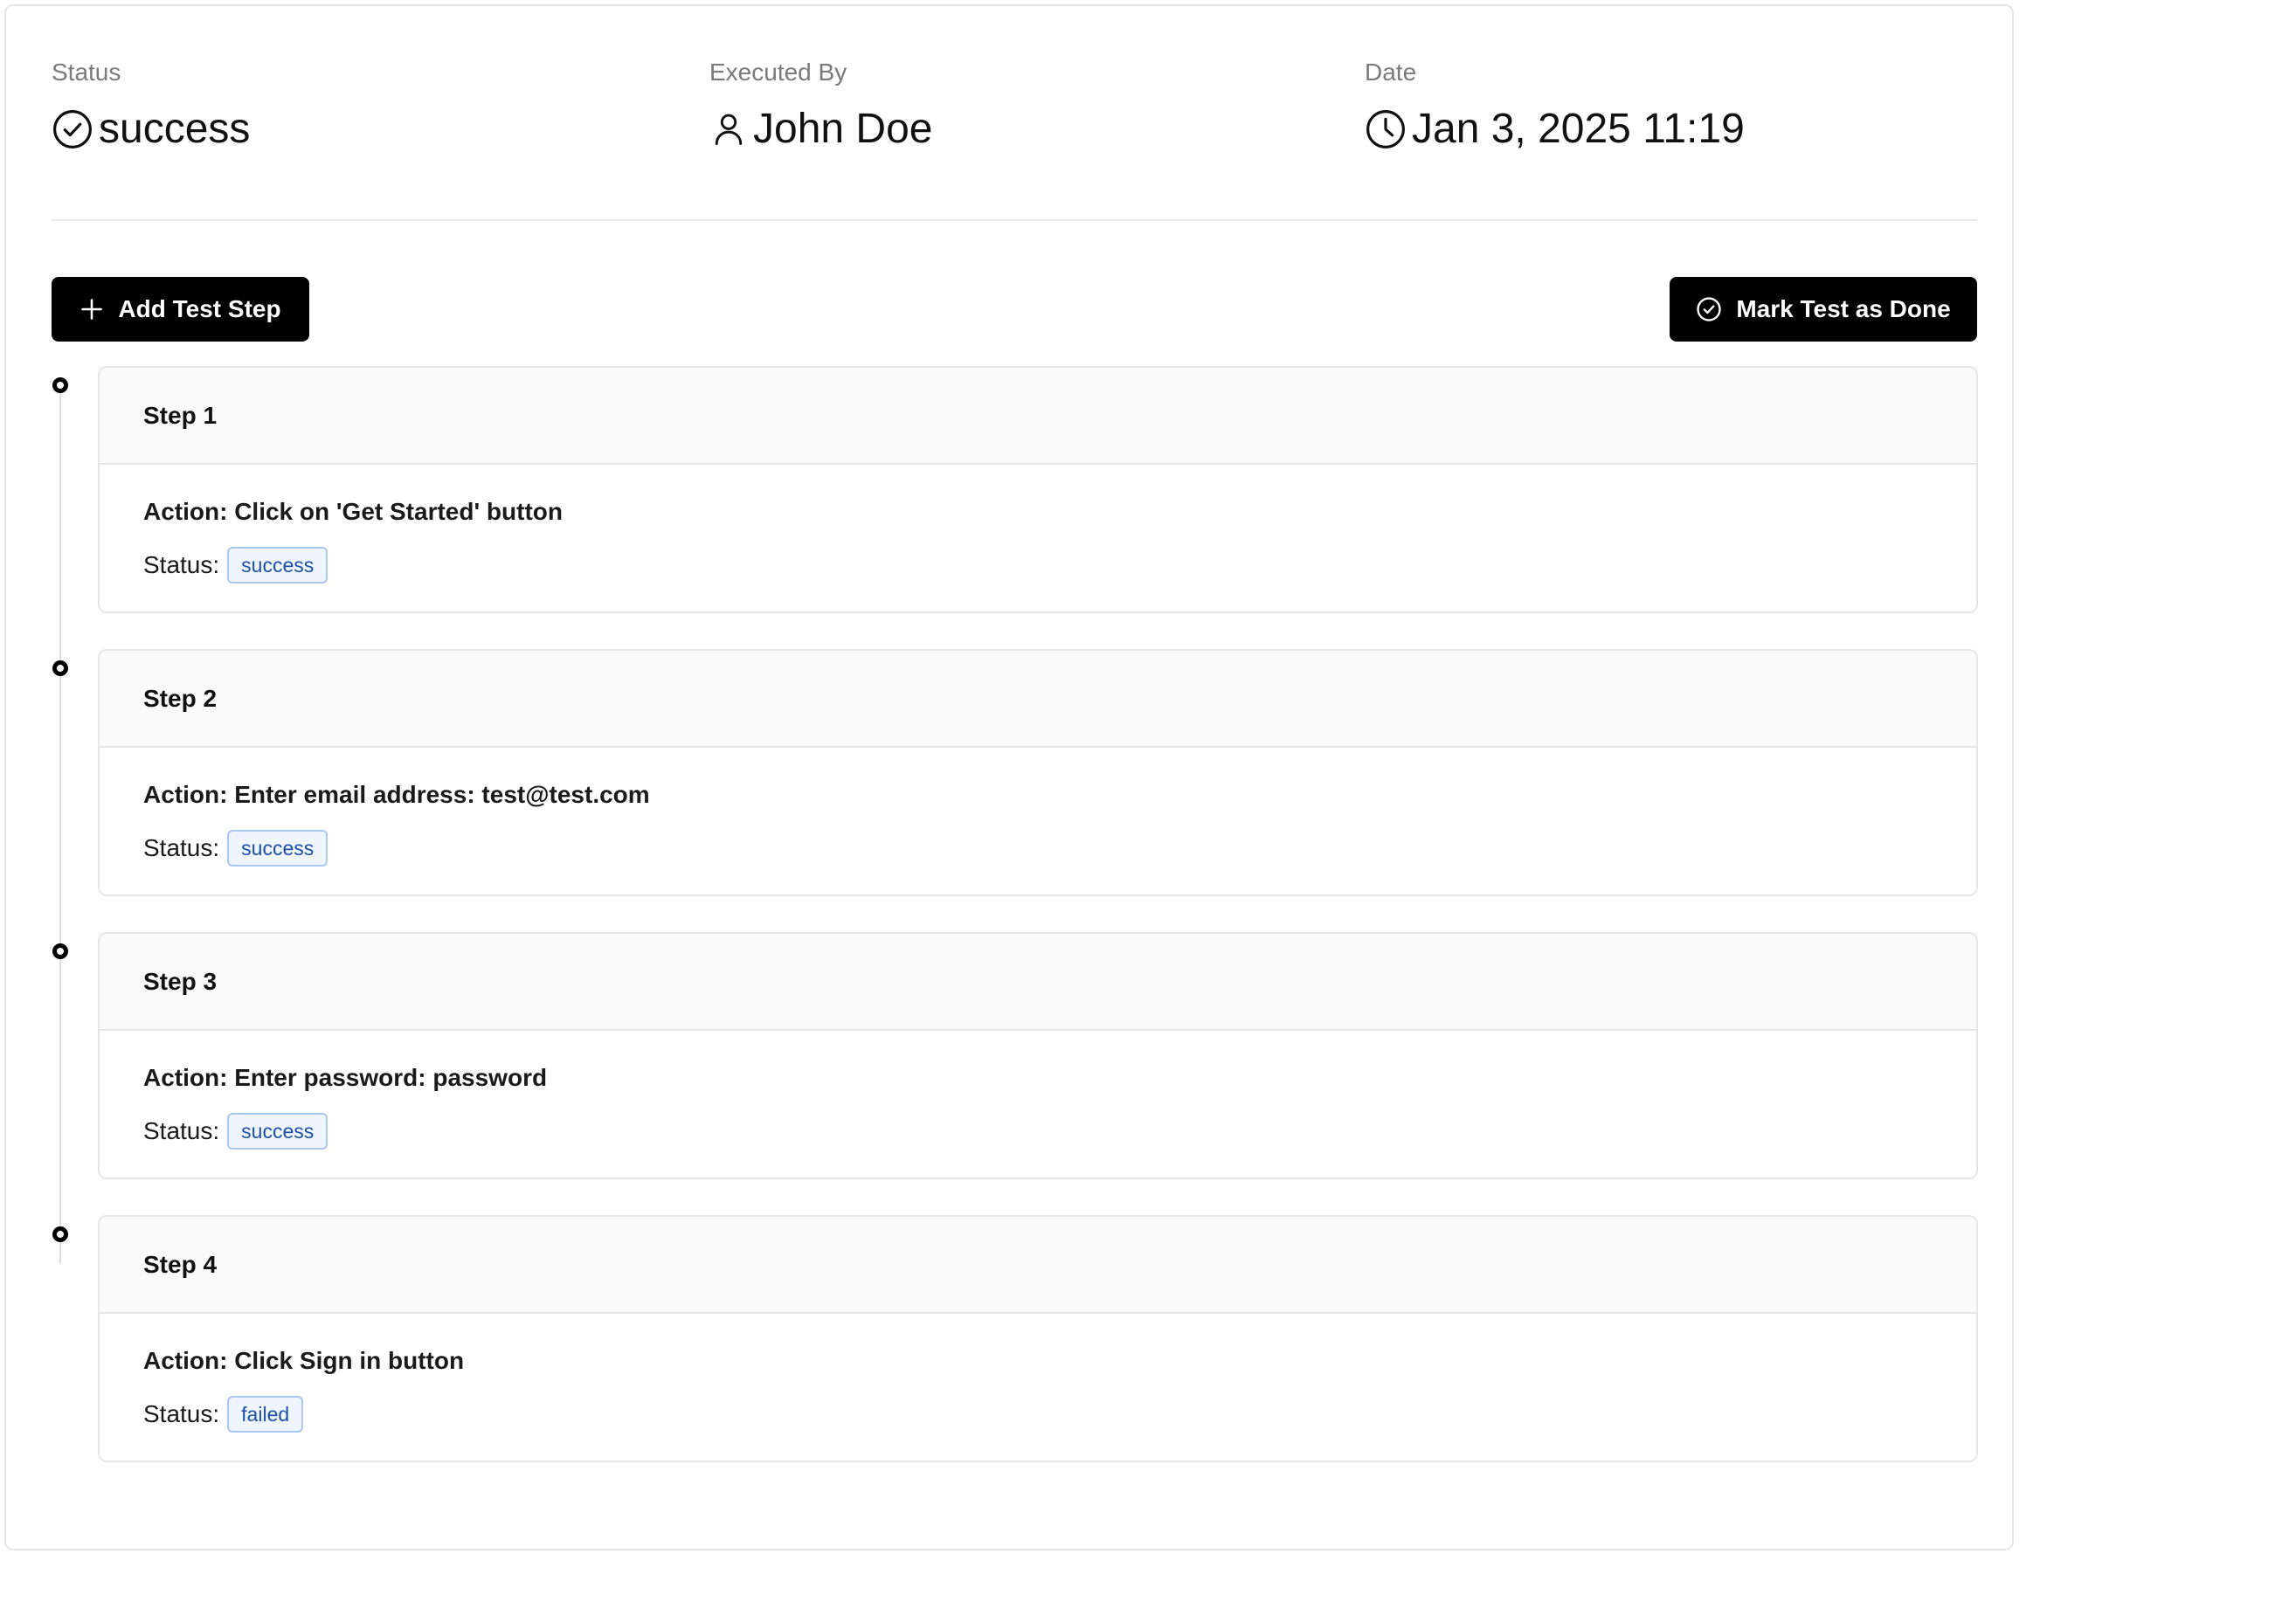 The height and width of the screenshot is (1623, 2296). Describe the element at coordinates (843, 129) in the screenshot. I see `executed-by-value: John Doe` at that location.